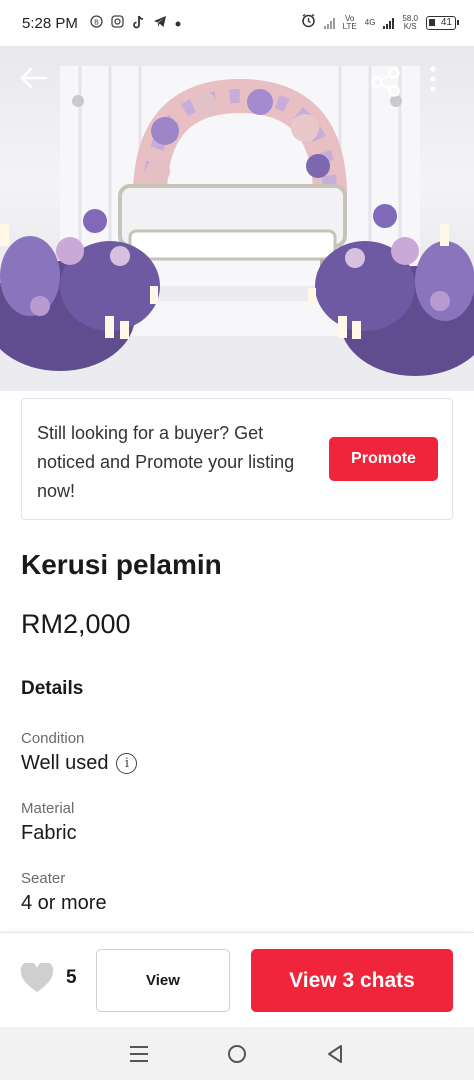 Image resolution: width=474 pixels, height=1080 pixels. I want to click on status-bar-right: Vo LTE 4G 58.0 K/S 41, so click(380, 23).